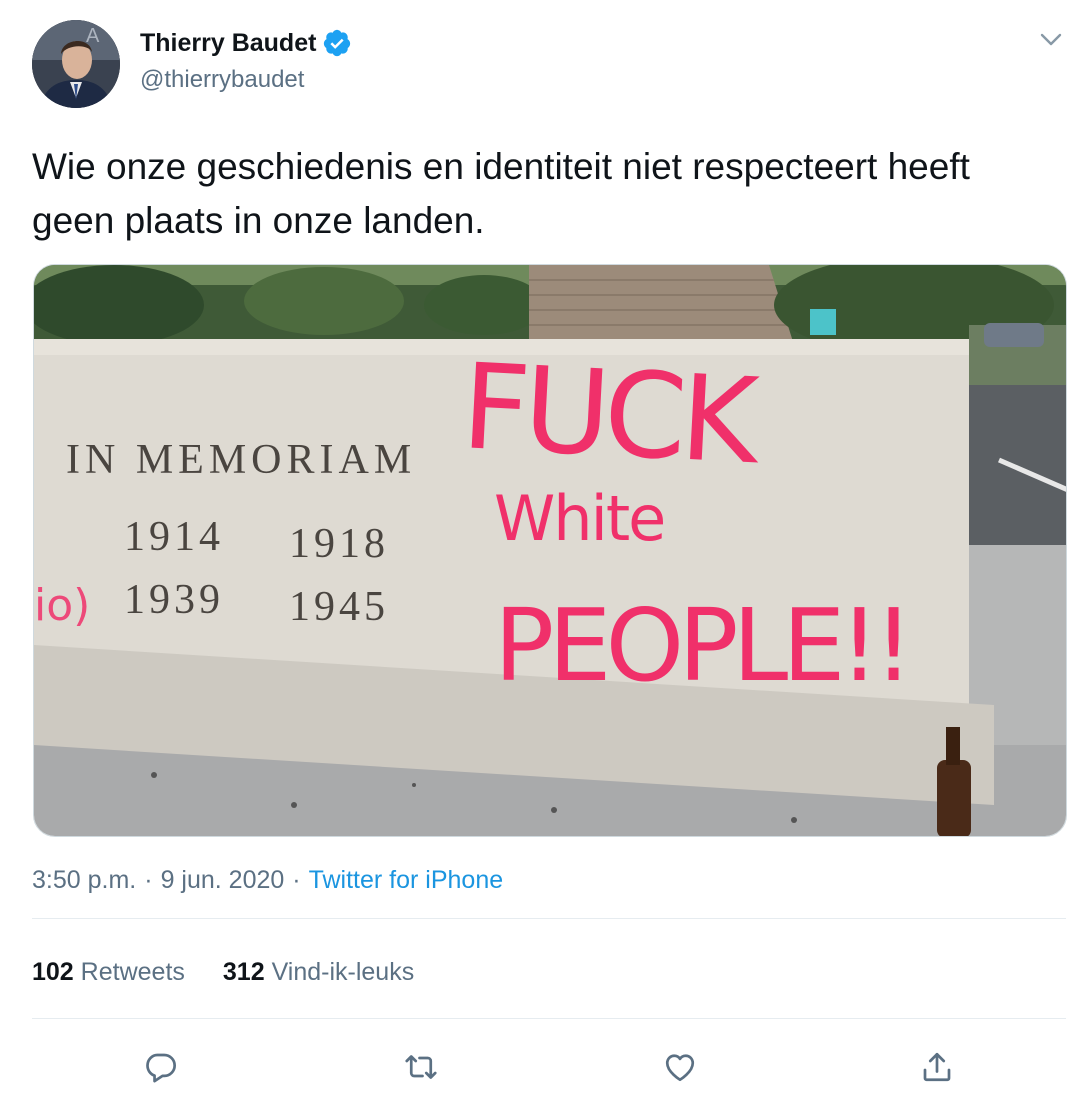  Describe the element at coordinates (84, 880) in the screenshot. I see `tweet-time: 3:50 p.m.` at that location.